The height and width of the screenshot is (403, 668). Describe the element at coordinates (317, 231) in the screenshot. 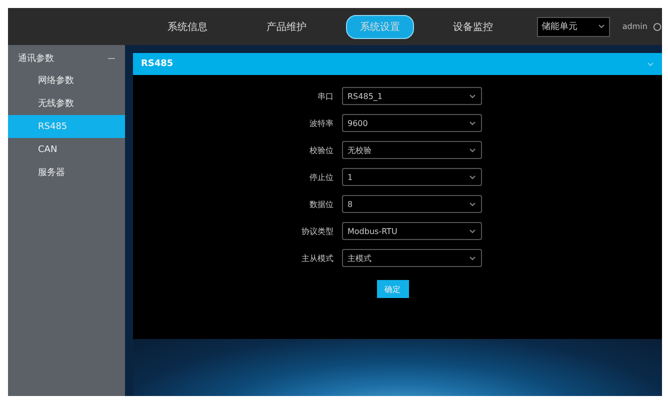

I see `field-label: 协议类型` at that location.